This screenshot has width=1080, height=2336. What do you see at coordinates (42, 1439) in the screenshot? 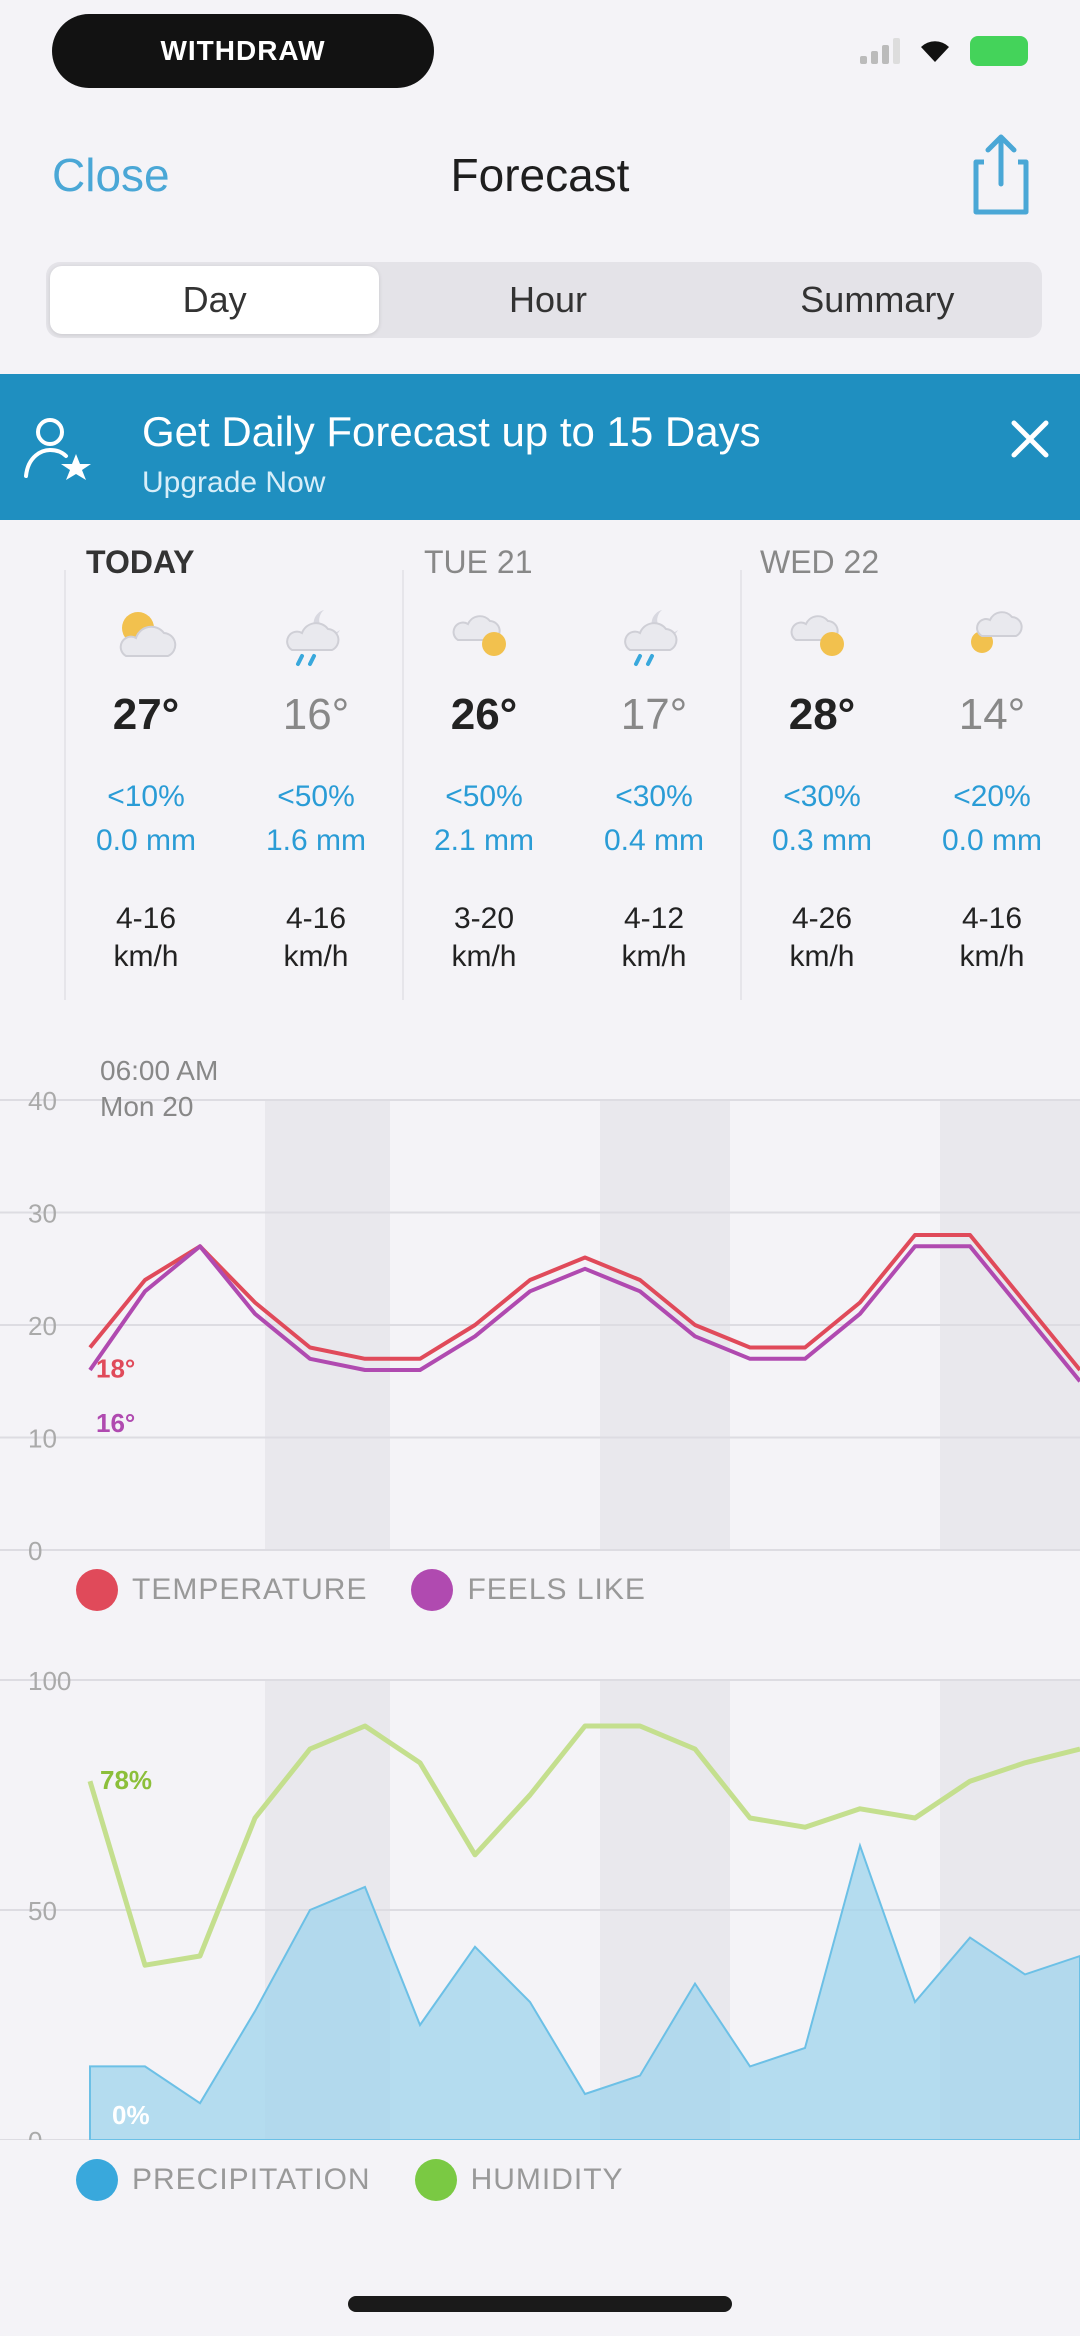
I see `y-tick-label: 10` at bounding box center [42, 1439].